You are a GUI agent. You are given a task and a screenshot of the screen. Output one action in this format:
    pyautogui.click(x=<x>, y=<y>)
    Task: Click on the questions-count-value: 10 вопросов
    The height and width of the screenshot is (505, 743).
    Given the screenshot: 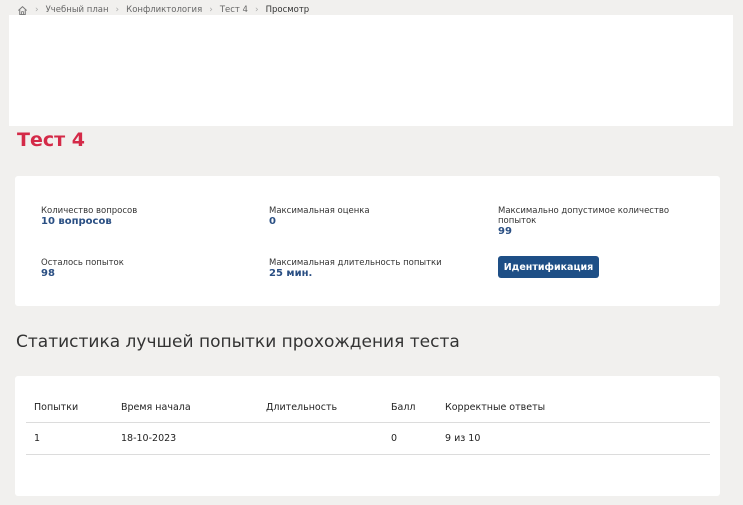 What is the action you would take?
    pyautogui.click(x=76, y=221)
    